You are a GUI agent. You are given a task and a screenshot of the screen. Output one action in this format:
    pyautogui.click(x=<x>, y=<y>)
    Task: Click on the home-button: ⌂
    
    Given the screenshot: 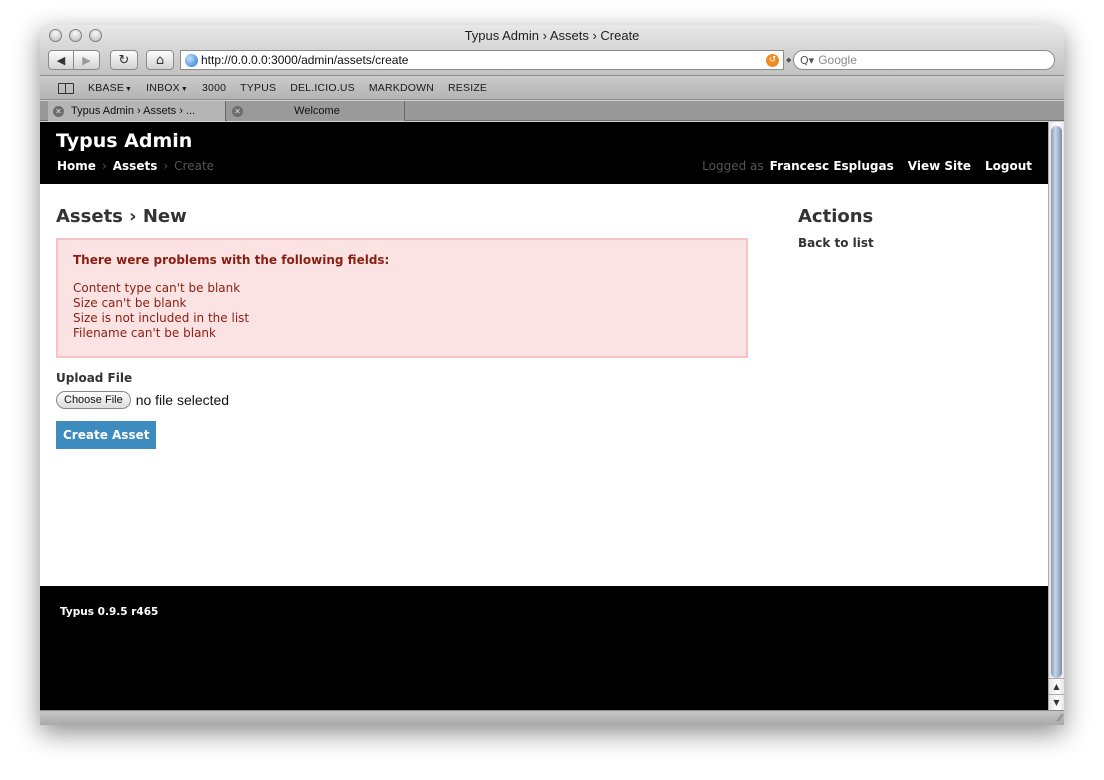 What is the action you would take?
    pyautogui.click(x=160, y=60)
    